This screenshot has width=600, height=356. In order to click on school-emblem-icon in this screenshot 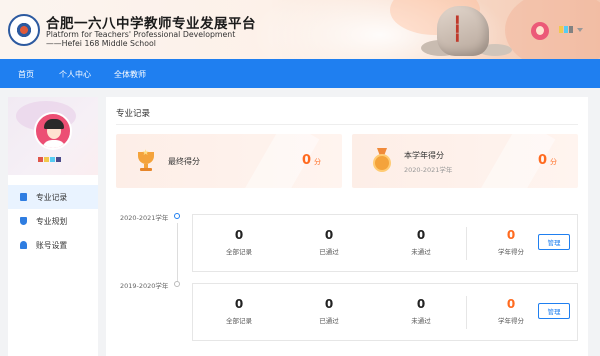, I will do `click(24, 30)`.